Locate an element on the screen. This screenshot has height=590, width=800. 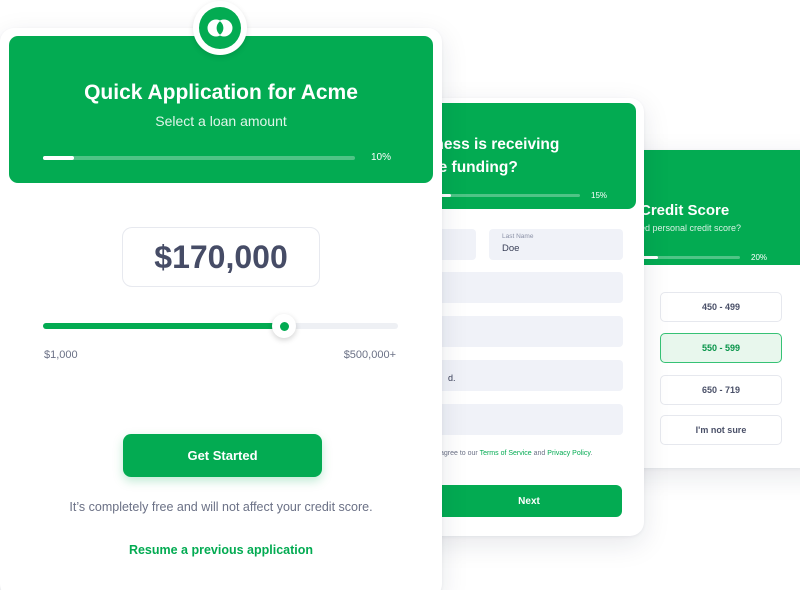
loan-amount-slider-fill is located at coordinates (164, 326).